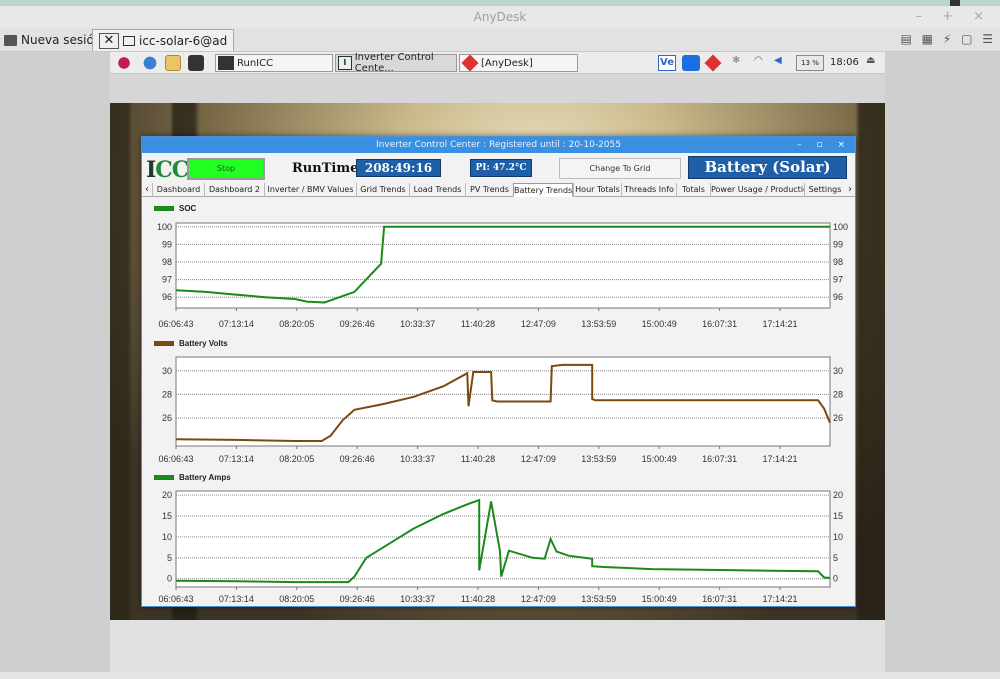  Describe the element at coordinates (167, 280) in the screenshot. I see `y-tick-label: 97` at that location.